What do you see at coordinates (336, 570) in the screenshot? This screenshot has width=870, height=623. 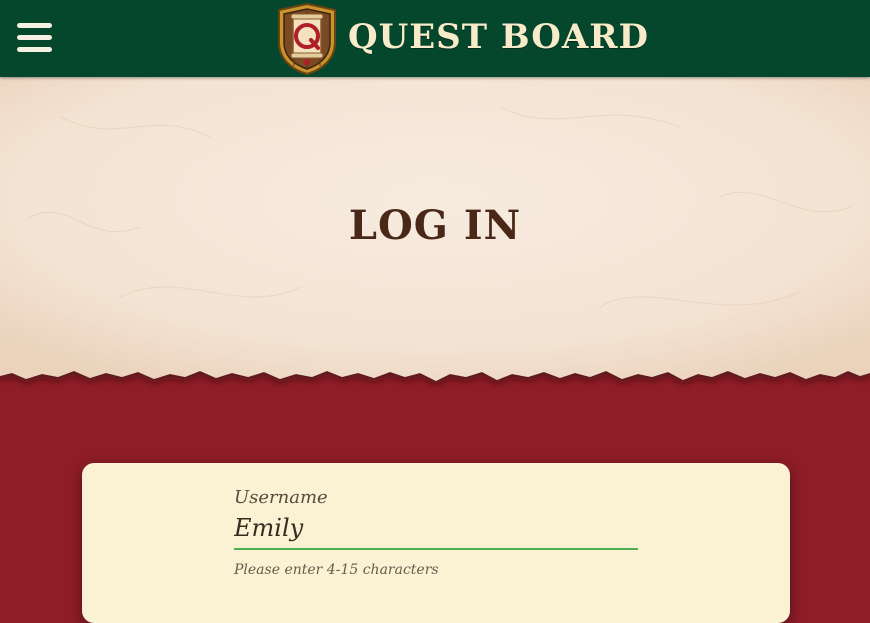 I see `username-hint: Please enter 4-15 characters` at bounding box center [336, 570].